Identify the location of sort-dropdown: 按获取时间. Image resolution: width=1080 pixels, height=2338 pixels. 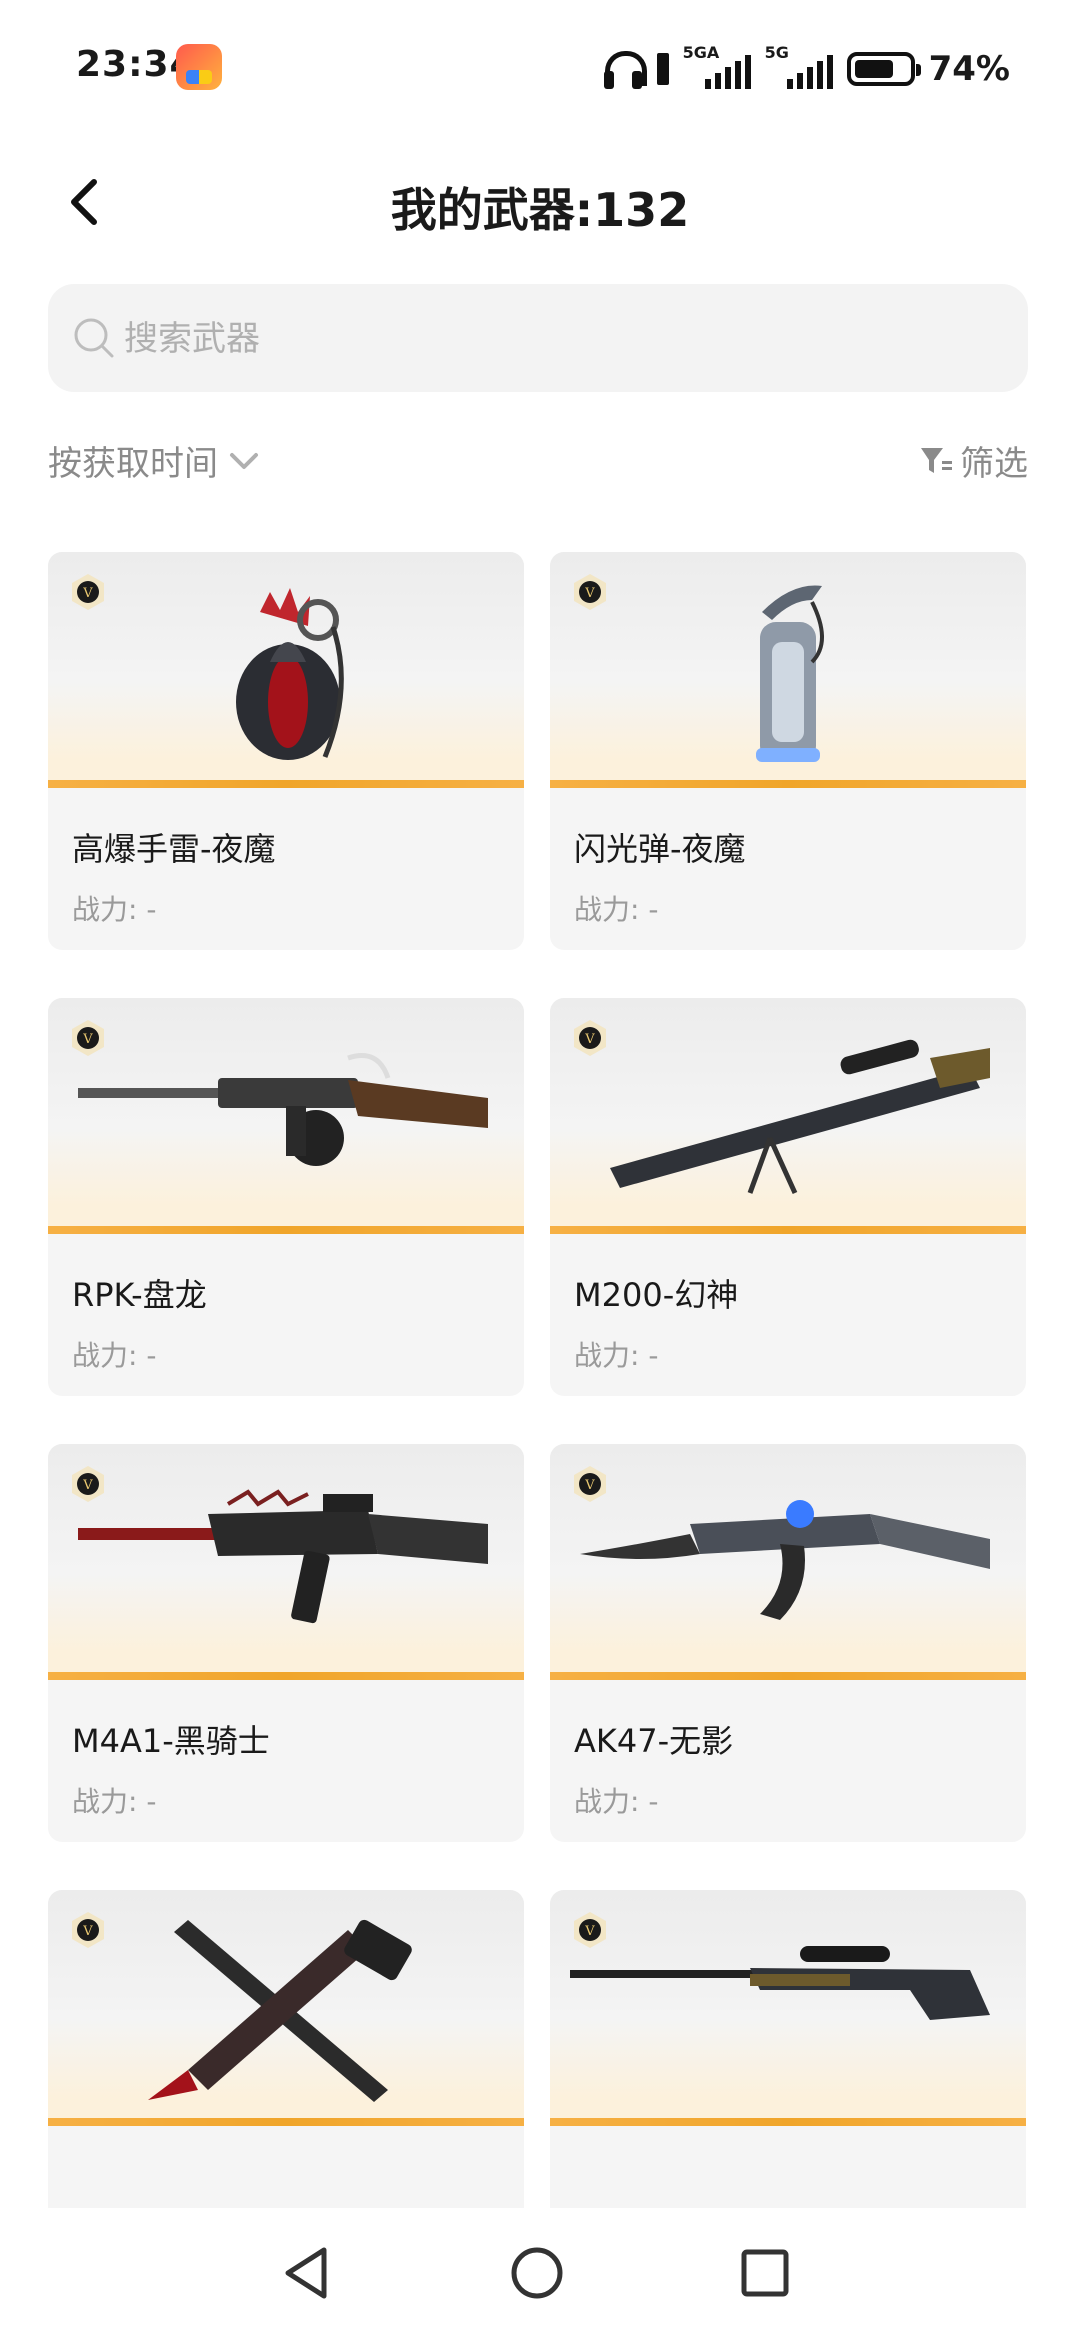
(156, 460).